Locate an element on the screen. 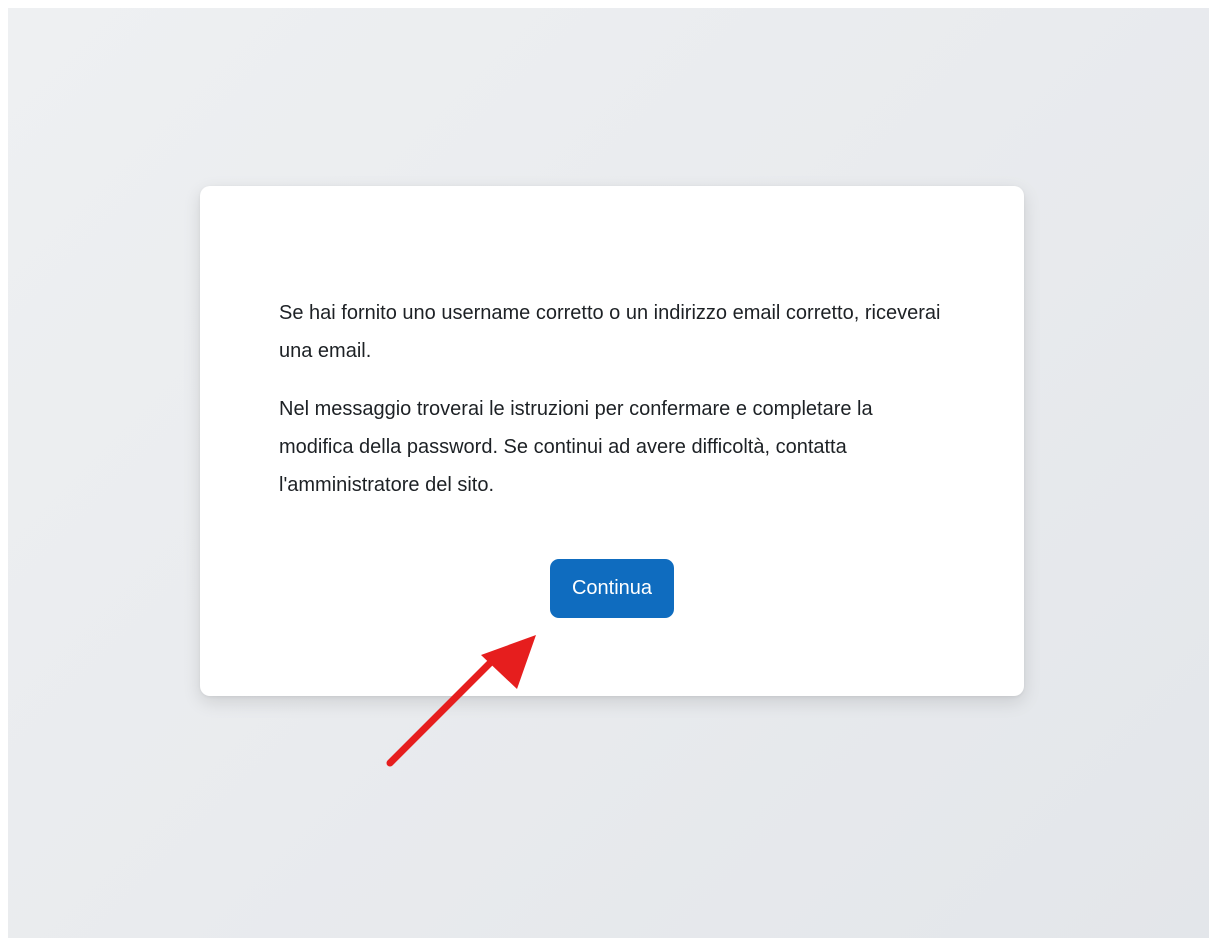  button-row: Continua is located at coordinates (612, 588).